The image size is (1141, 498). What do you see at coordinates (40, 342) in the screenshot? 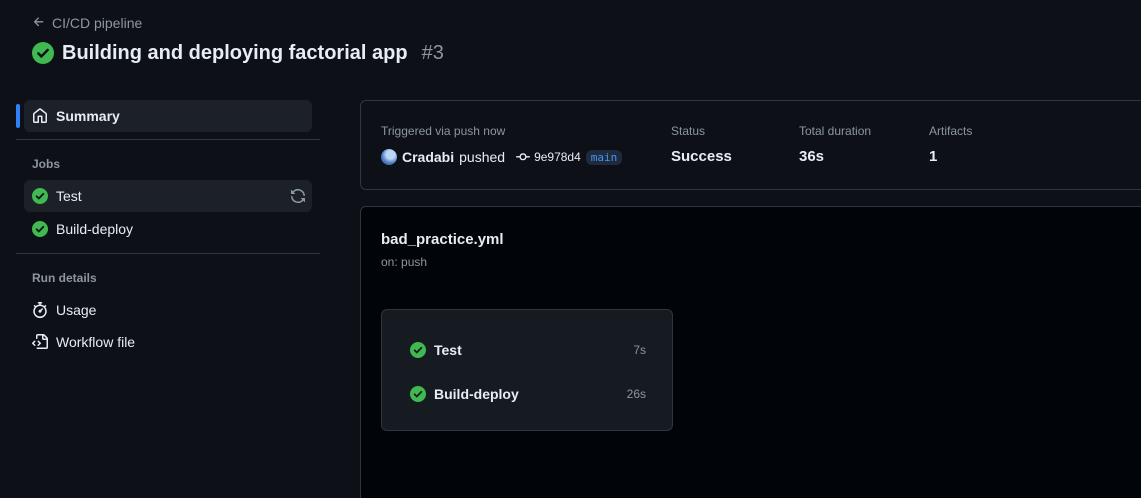
I see `file-code-icon` at bounding box center [40, 342].